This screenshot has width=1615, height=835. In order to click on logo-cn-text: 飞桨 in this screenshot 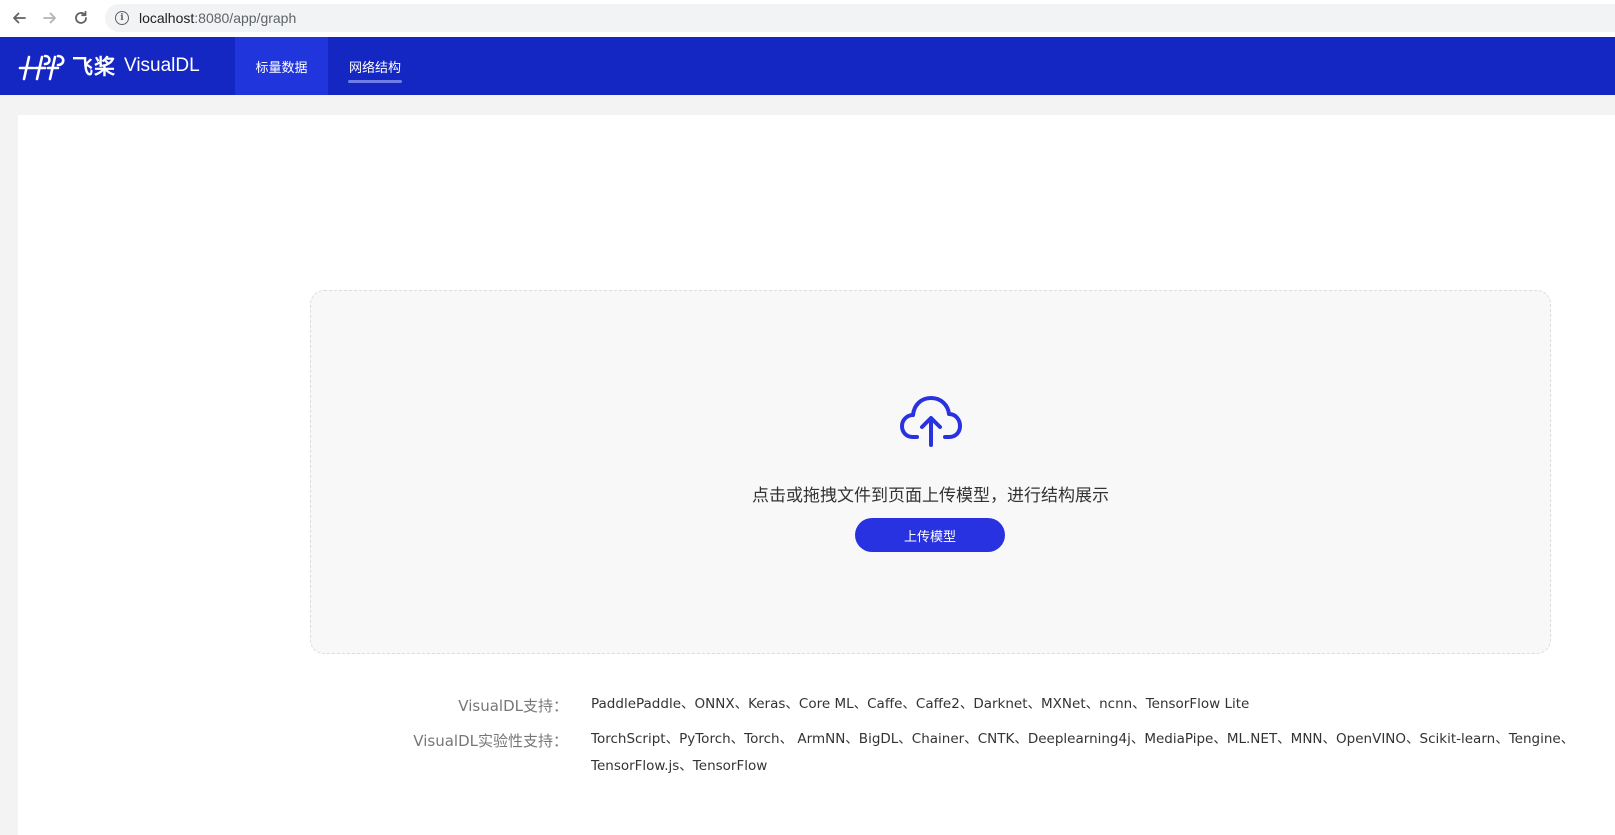, I will do `click(94, 67)`.